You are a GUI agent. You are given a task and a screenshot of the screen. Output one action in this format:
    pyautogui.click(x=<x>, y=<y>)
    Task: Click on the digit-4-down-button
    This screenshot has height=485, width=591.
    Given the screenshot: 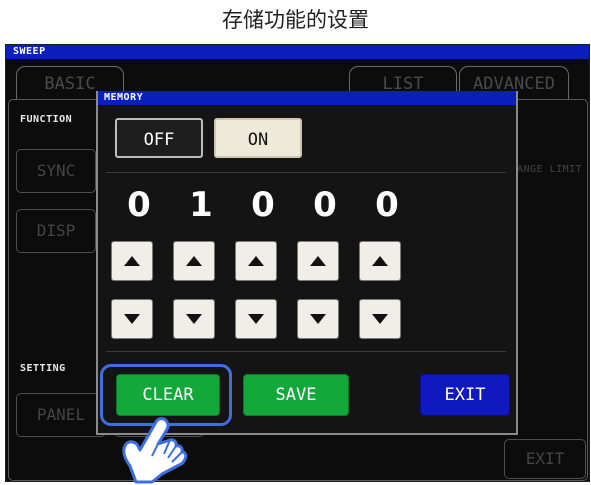 What is the action you would take?
    pyautogui.click(x=318, y=319)
    